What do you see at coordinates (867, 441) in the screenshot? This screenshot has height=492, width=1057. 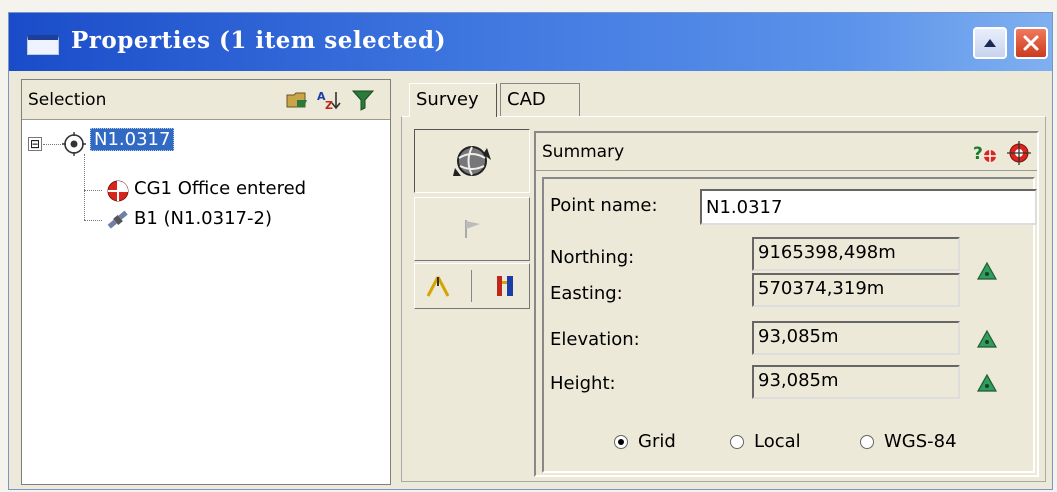 I see `wgs84-radio` at bounding box center [867, 441].